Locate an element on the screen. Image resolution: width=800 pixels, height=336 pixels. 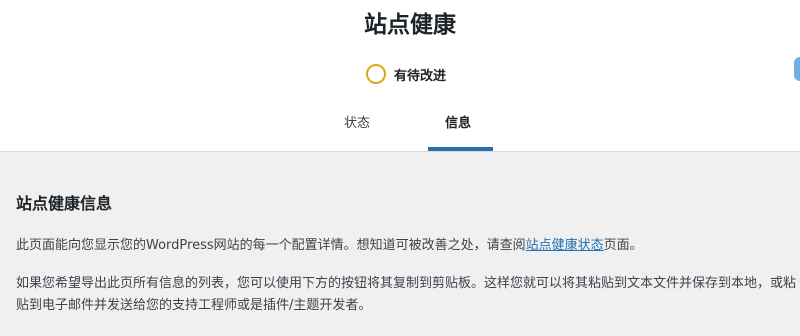
edge-toggle-handle is located at coordinates (797, 69).